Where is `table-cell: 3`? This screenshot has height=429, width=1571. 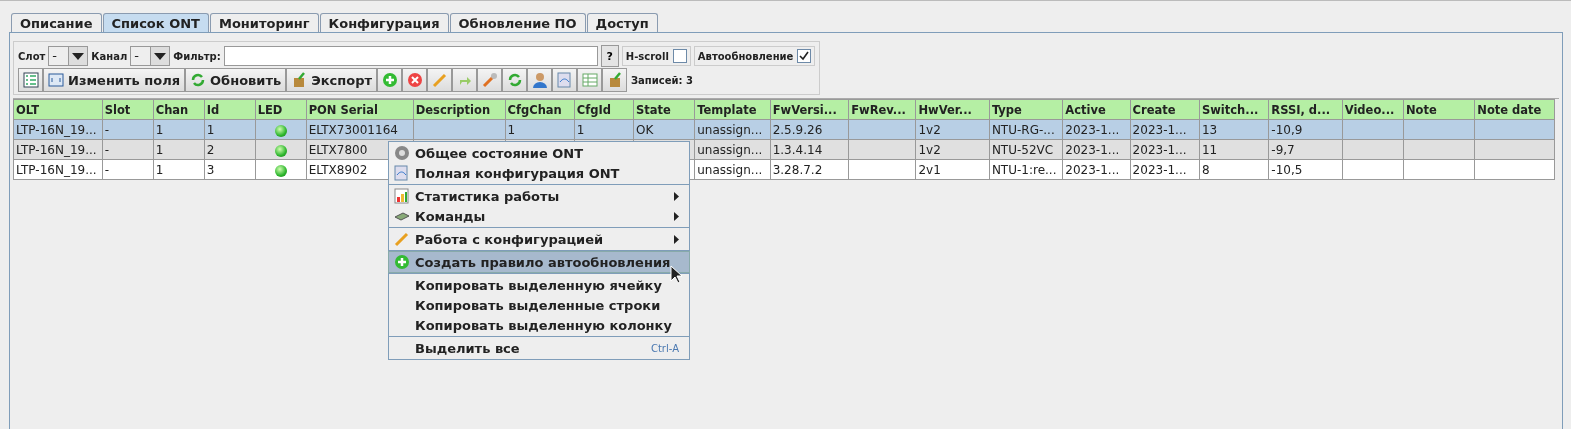
table-cell: 3 is located at coordinates (210, 170).